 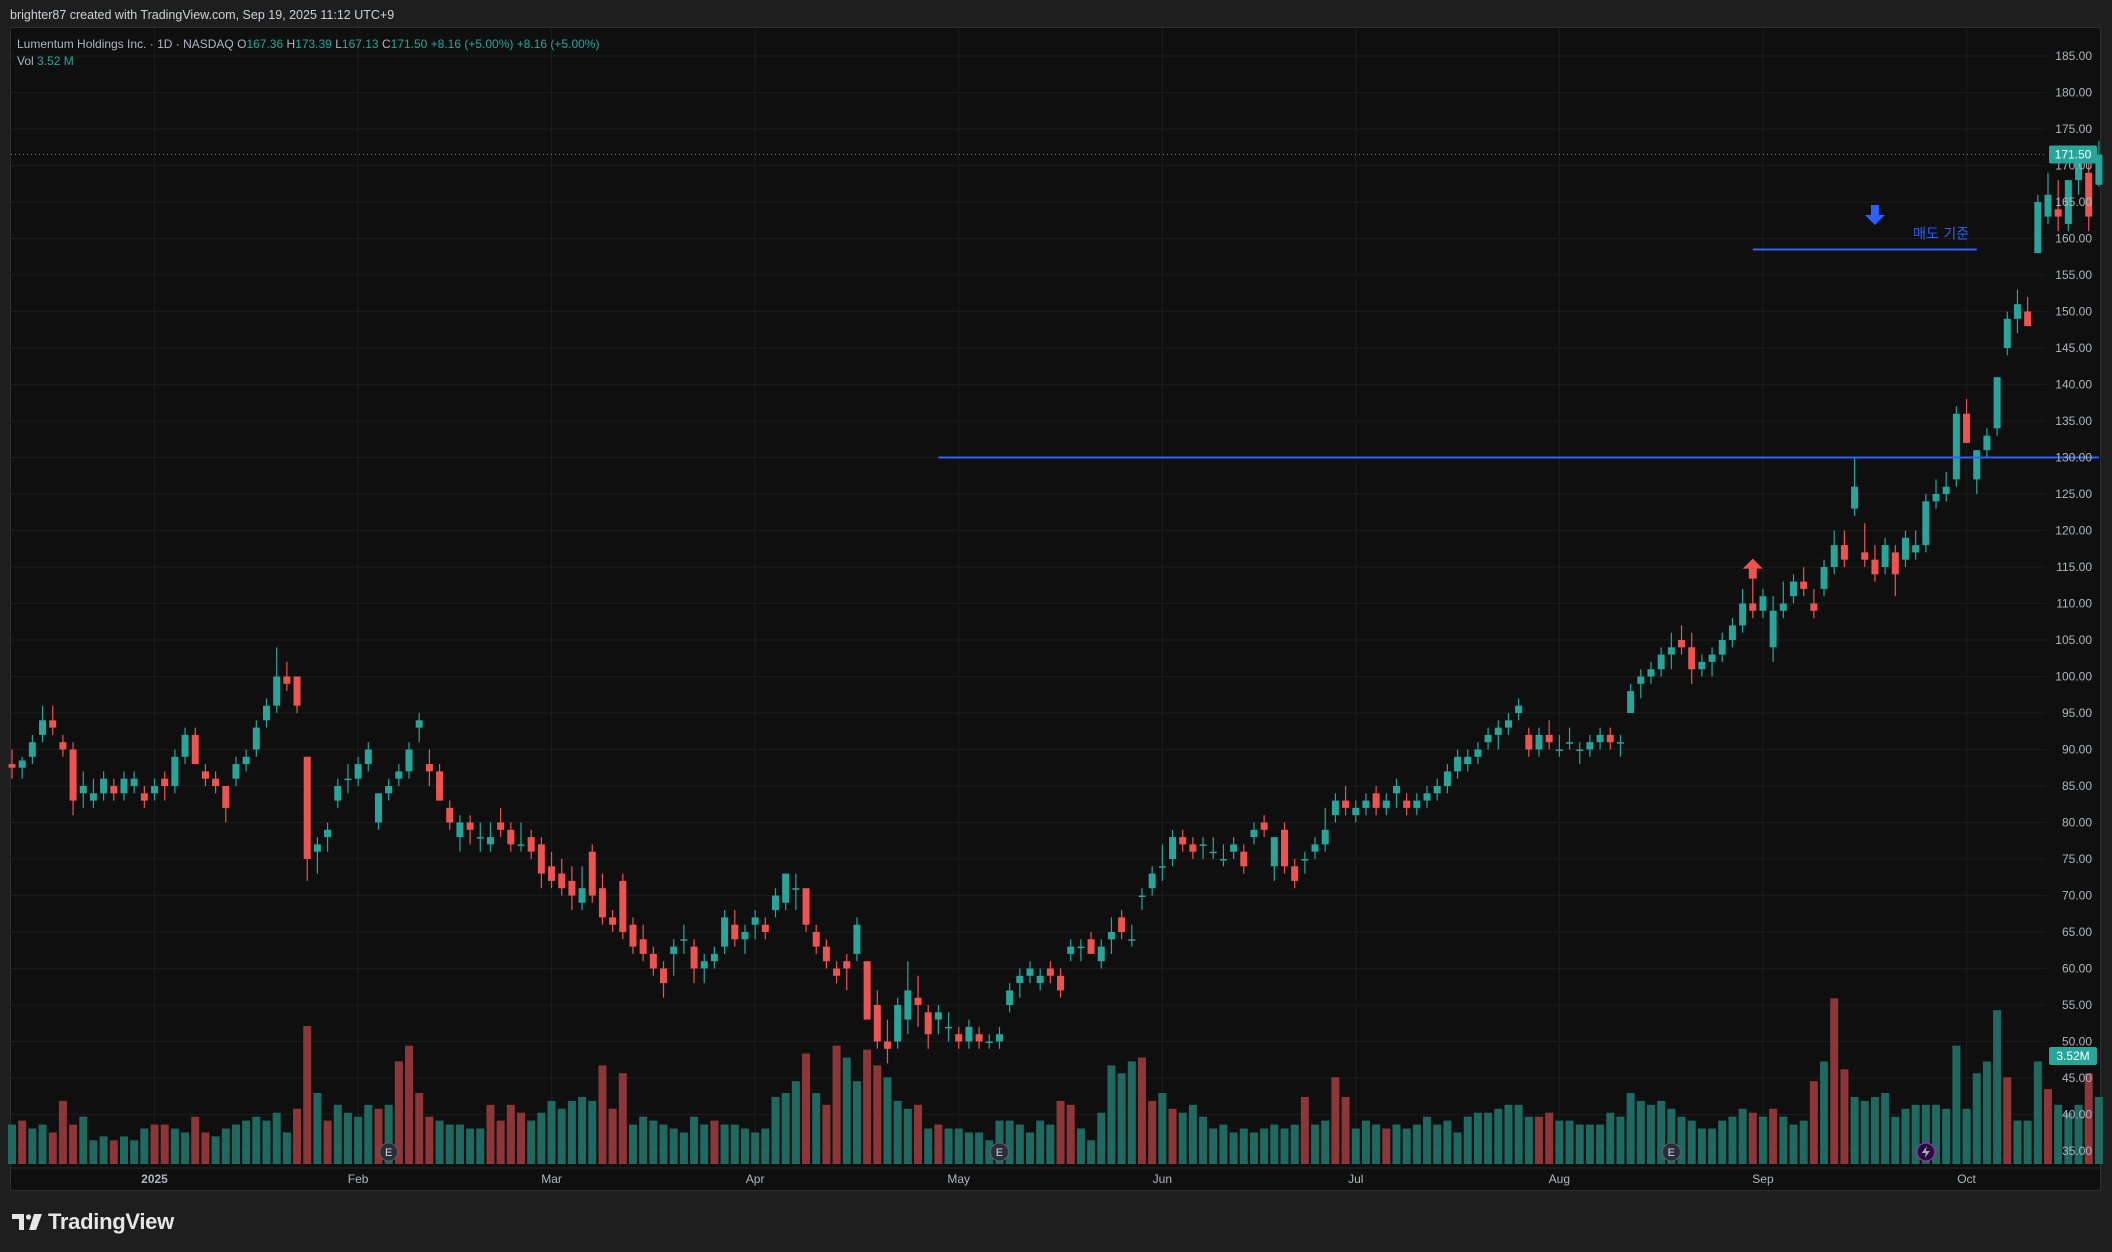 I want to click on y-tick-label: 35.00, so click(x=2077, y=1151).